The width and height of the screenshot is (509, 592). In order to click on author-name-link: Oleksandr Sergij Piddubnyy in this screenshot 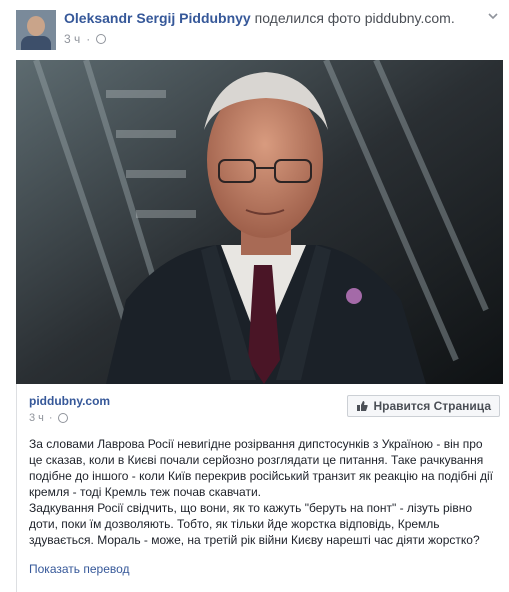, I will do `click(157, 18)`.